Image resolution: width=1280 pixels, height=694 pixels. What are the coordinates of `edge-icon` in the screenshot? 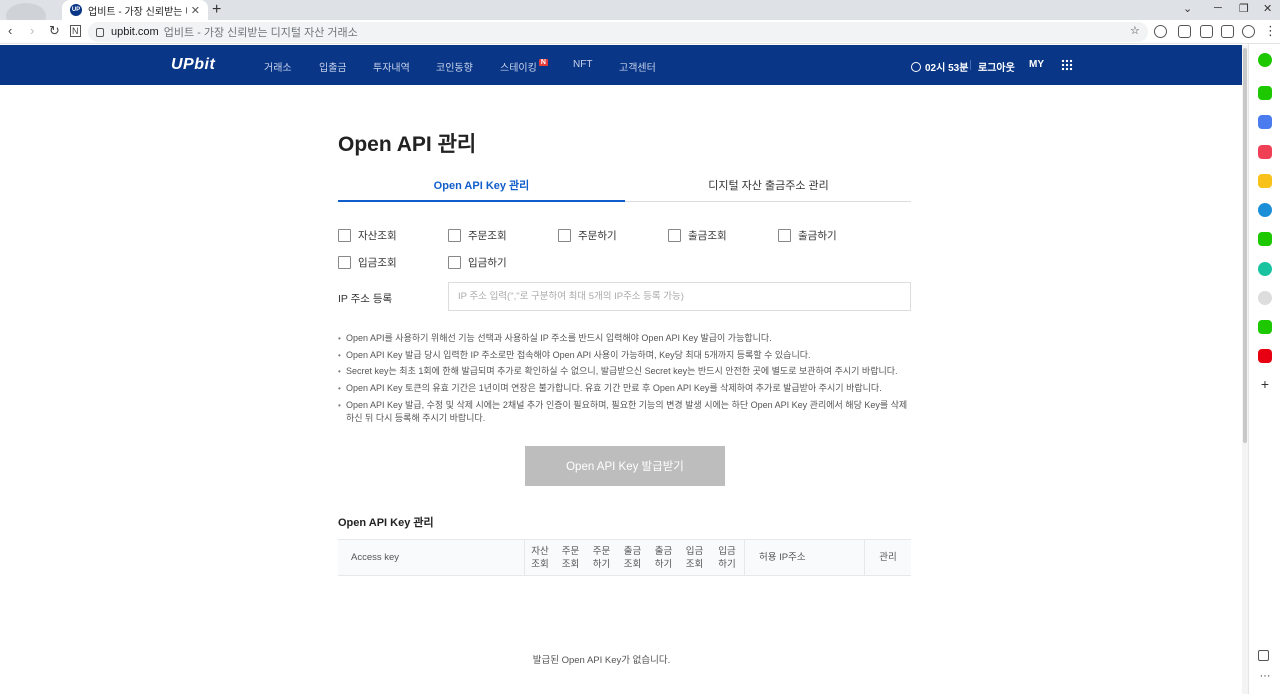 It's located at (1265, 210).